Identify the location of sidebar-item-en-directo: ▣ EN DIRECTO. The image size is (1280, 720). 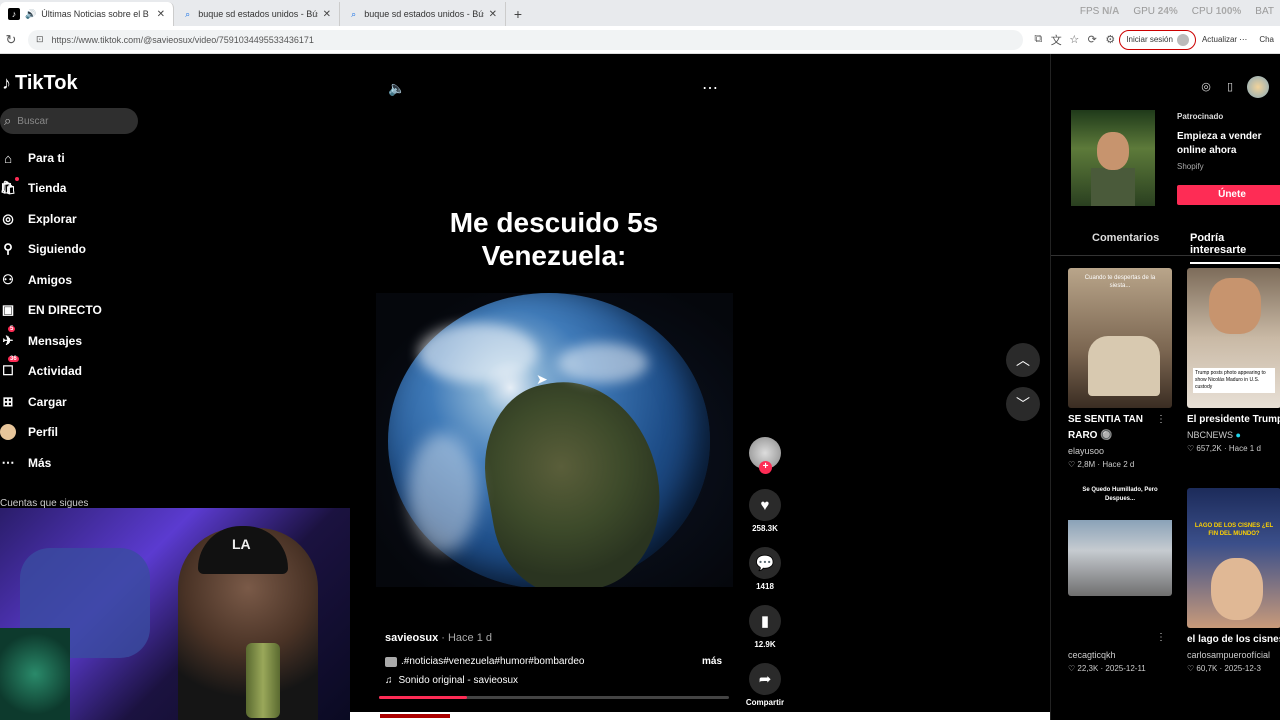
(51, 310).